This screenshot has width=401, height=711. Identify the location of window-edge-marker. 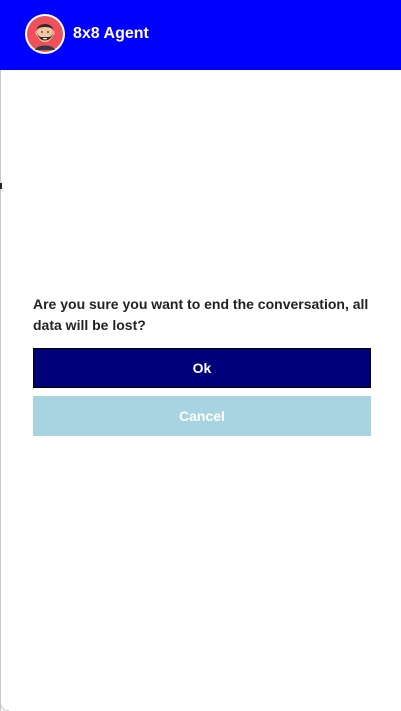
(1, 186).